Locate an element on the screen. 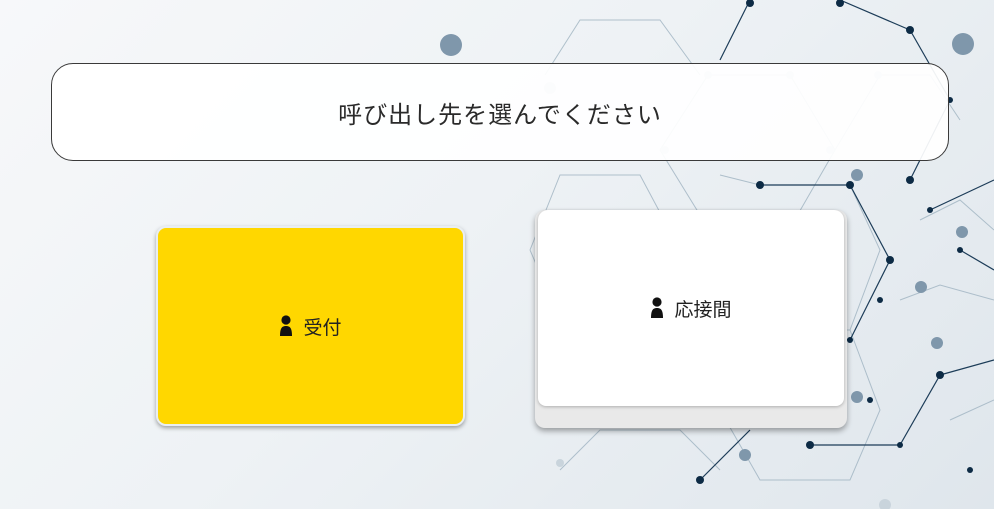 Image resolution: width=994 pixels, height=509 pixels. page-title: 呼び出し先を選んでください is located at coordinates (500, 114).